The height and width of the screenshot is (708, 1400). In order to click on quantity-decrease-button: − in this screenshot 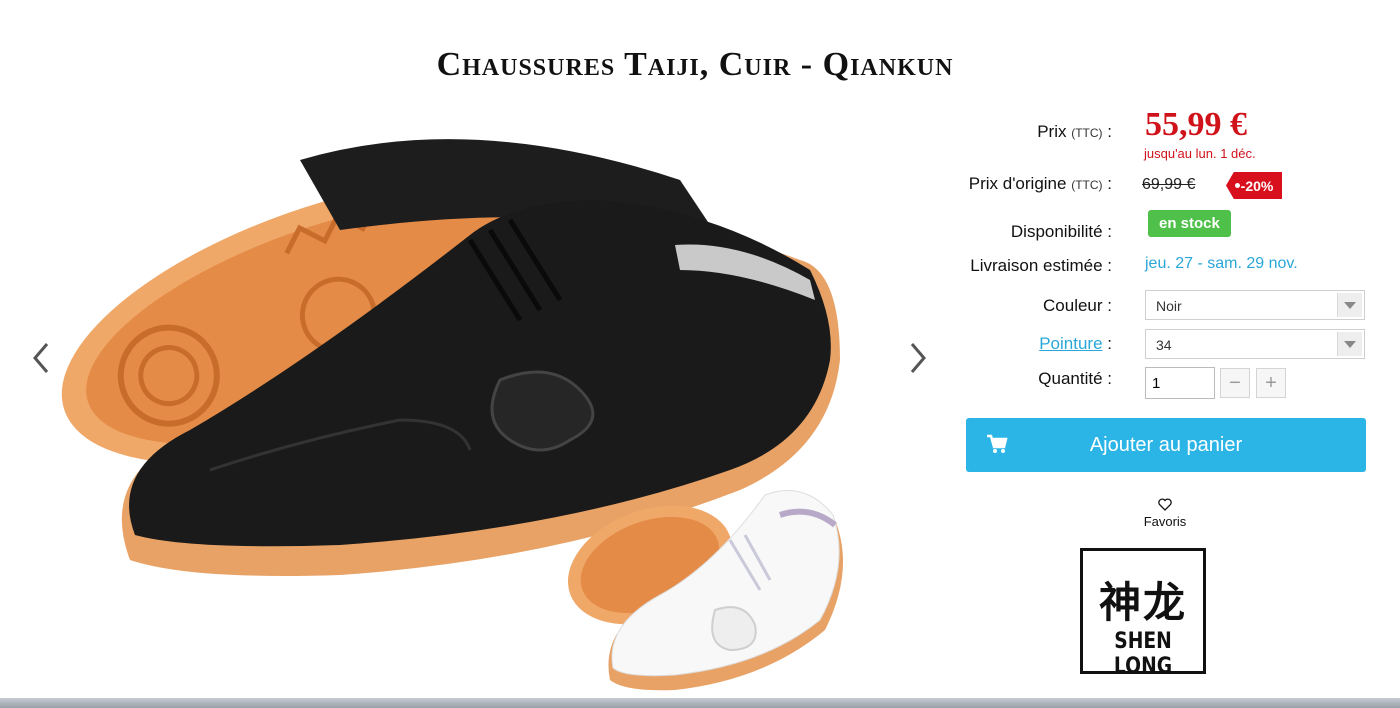, I will do `click(1235, 383)`.